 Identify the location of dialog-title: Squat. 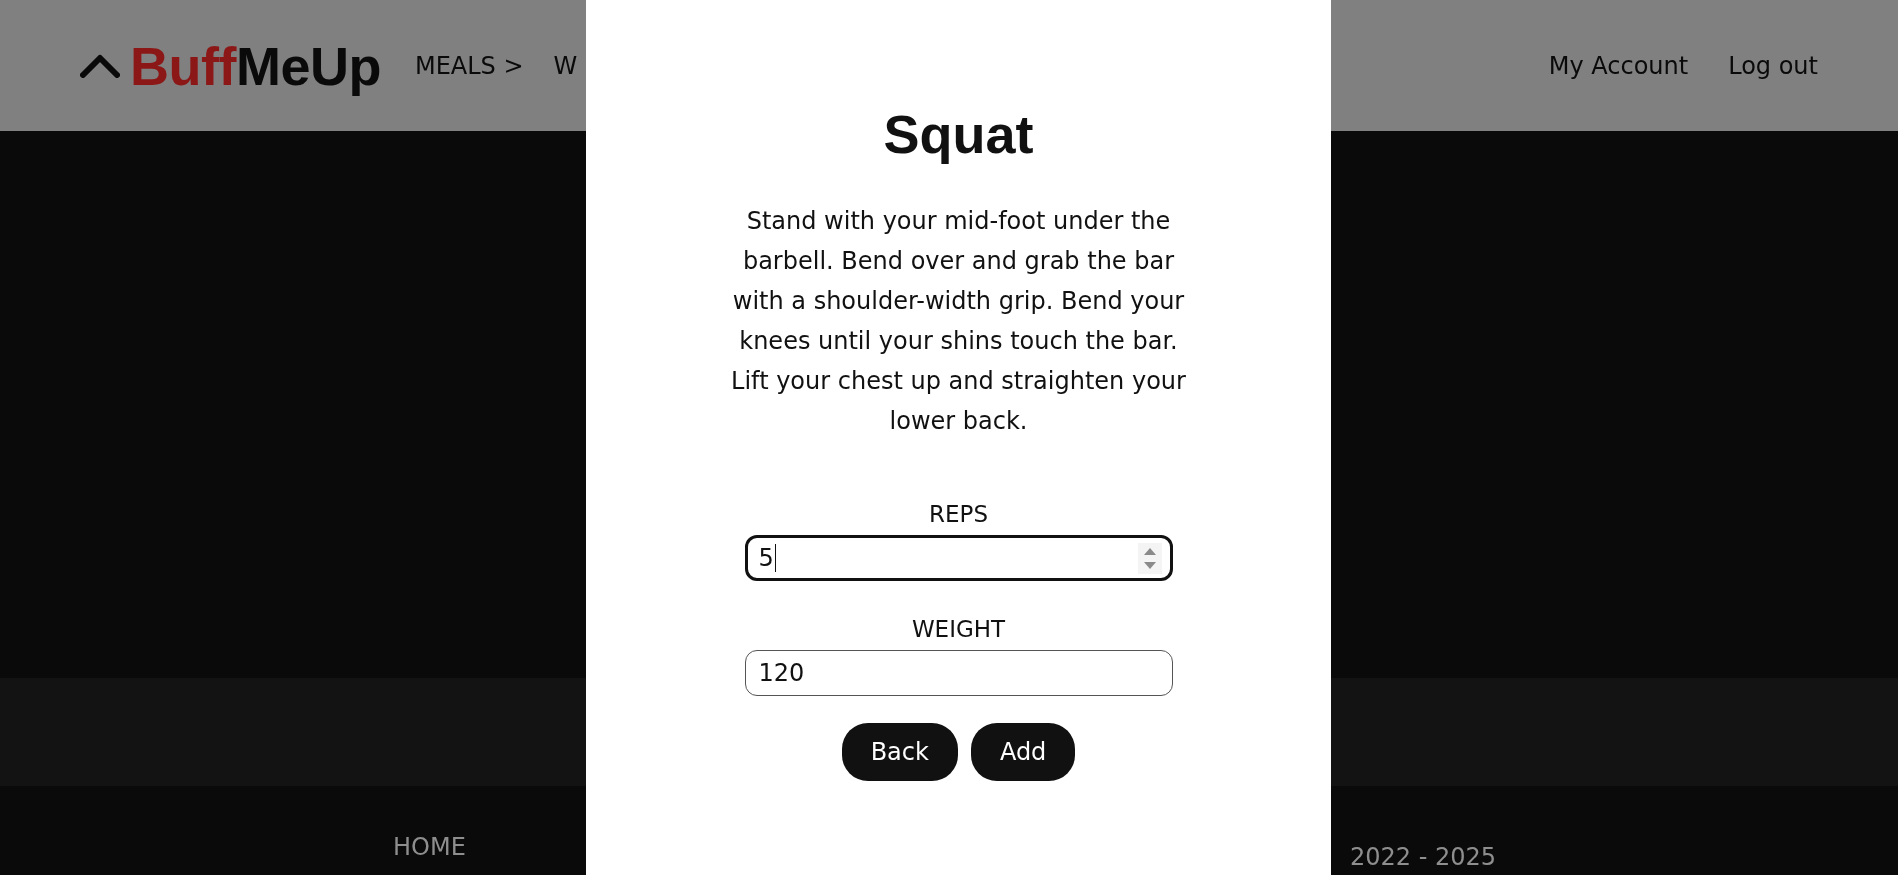
(958, 134).